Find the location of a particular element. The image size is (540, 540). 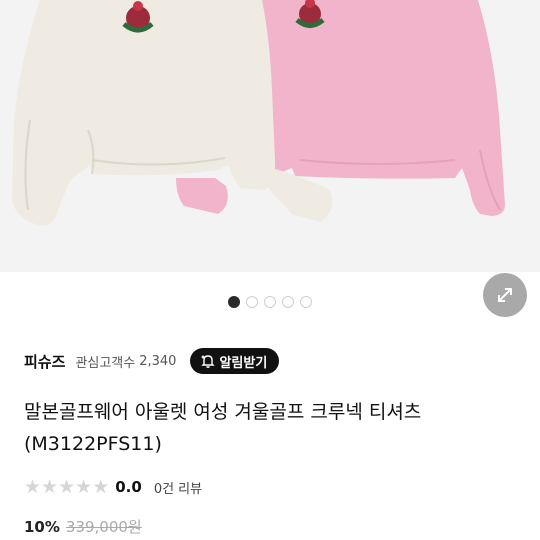

original-price: 339,000원 is located at coordinates (103, 527).